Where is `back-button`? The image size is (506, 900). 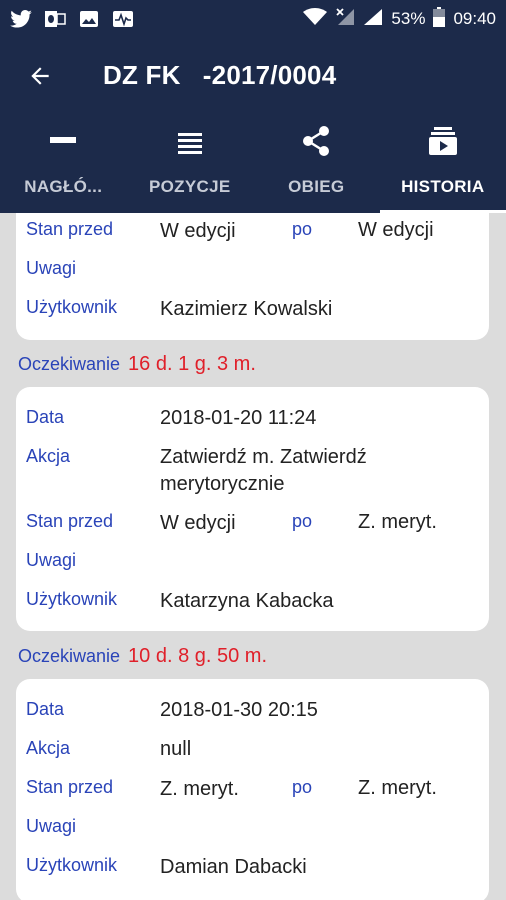 back-button is located at coordinates (40, 76).